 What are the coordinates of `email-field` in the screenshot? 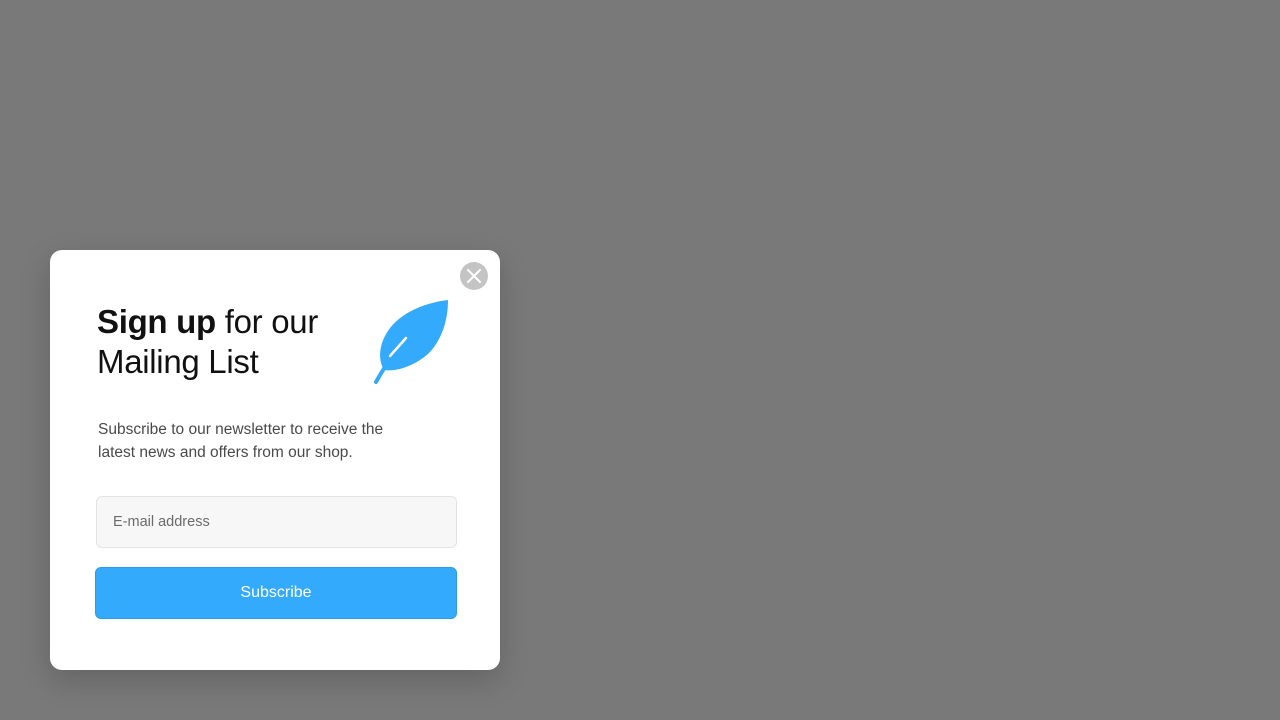 It's located at (276, 522).